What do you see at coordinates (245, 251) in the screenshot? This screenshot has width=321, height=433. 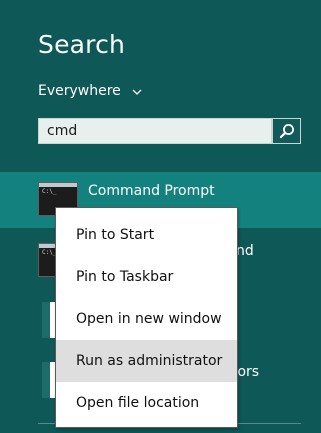 I see `result-label-partial: nd` at bounding box center [245, 251].